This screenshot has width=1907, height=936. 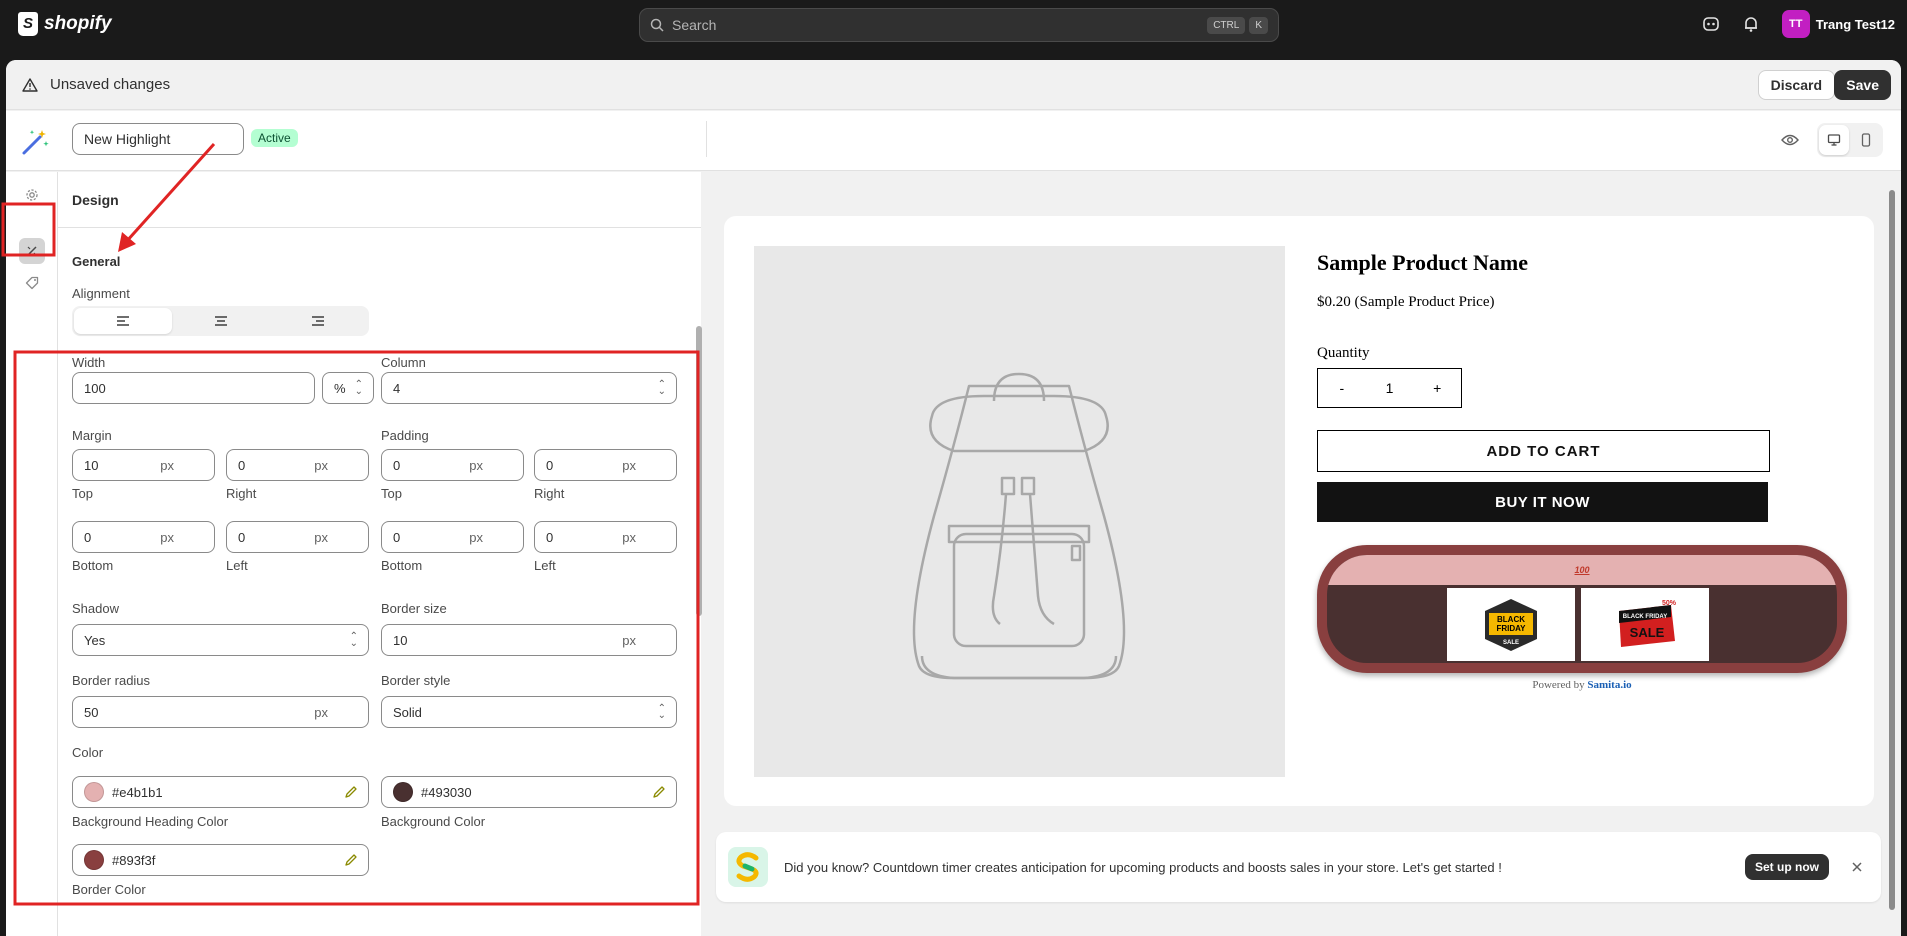 What do you see at coordinates (1751, 24) in the screenshot?
I see `bell-icon` at bounding box center [1751, 24].